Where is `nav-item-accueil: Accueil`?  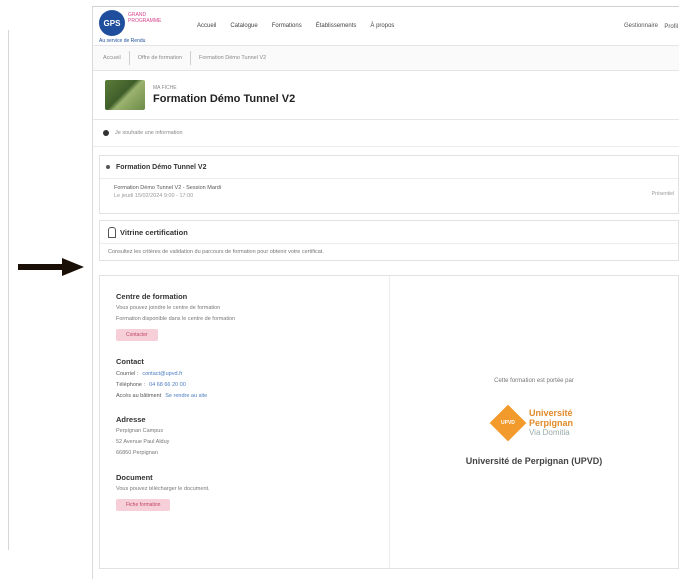
nav-item-accueil: Accueil is located at coordinates (206, 26).